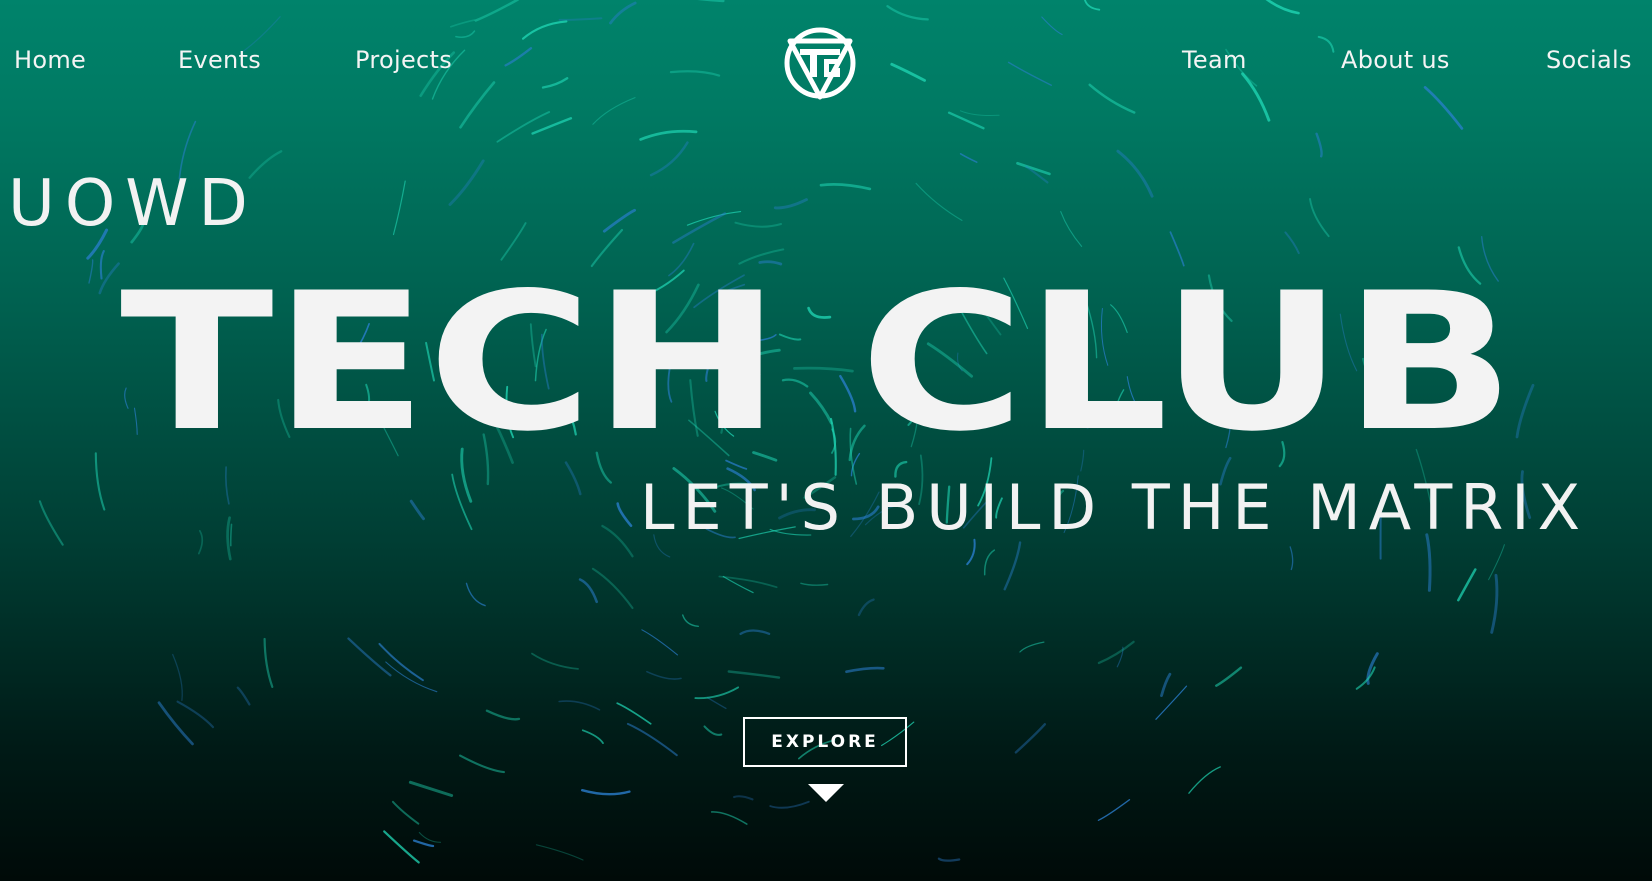  What do you see at coordinates (1214, 60) in the screenshot?
I see `nav-team-link: Team` at bounding box center [1214, 60].